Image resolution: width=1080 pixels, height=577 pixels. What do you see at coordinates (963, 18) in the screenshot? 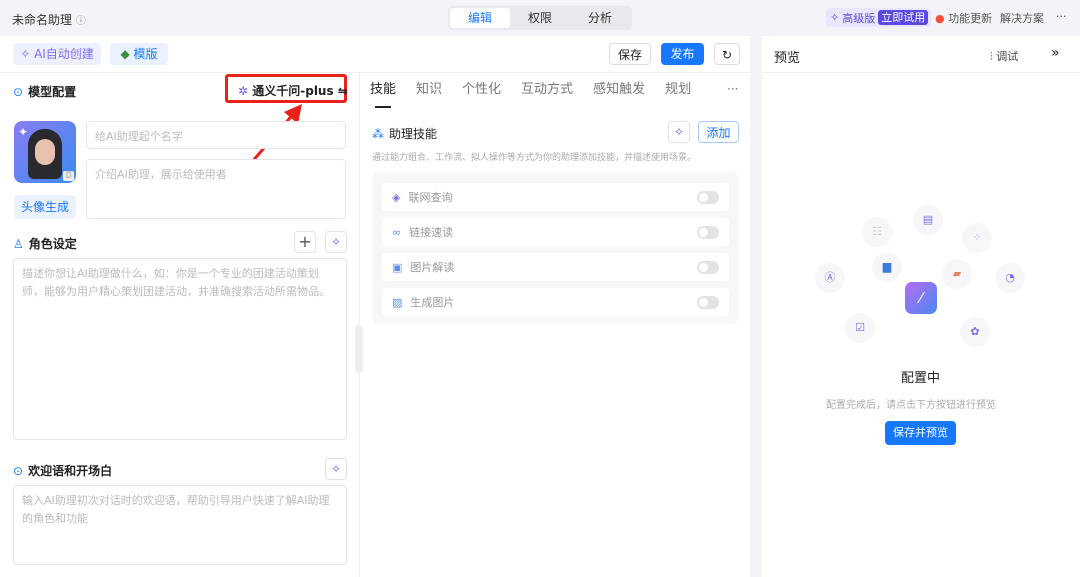
I see `updates-link: ● 功能更新` at bounding box center [963, 18].